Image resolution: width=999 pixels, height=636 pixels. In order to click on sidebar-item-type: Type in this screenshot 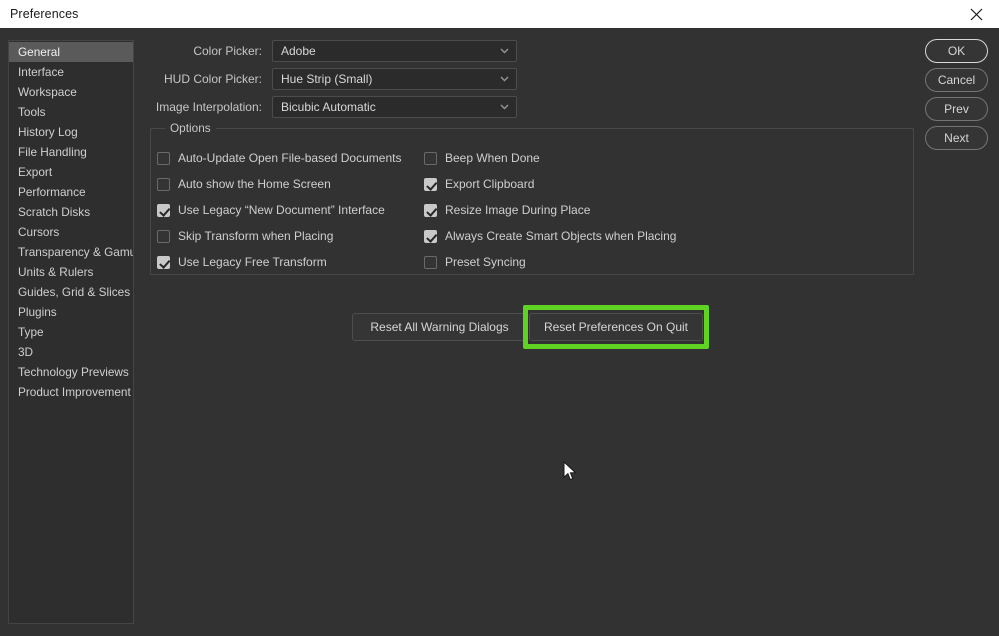, I will do `click(71, 332)`.